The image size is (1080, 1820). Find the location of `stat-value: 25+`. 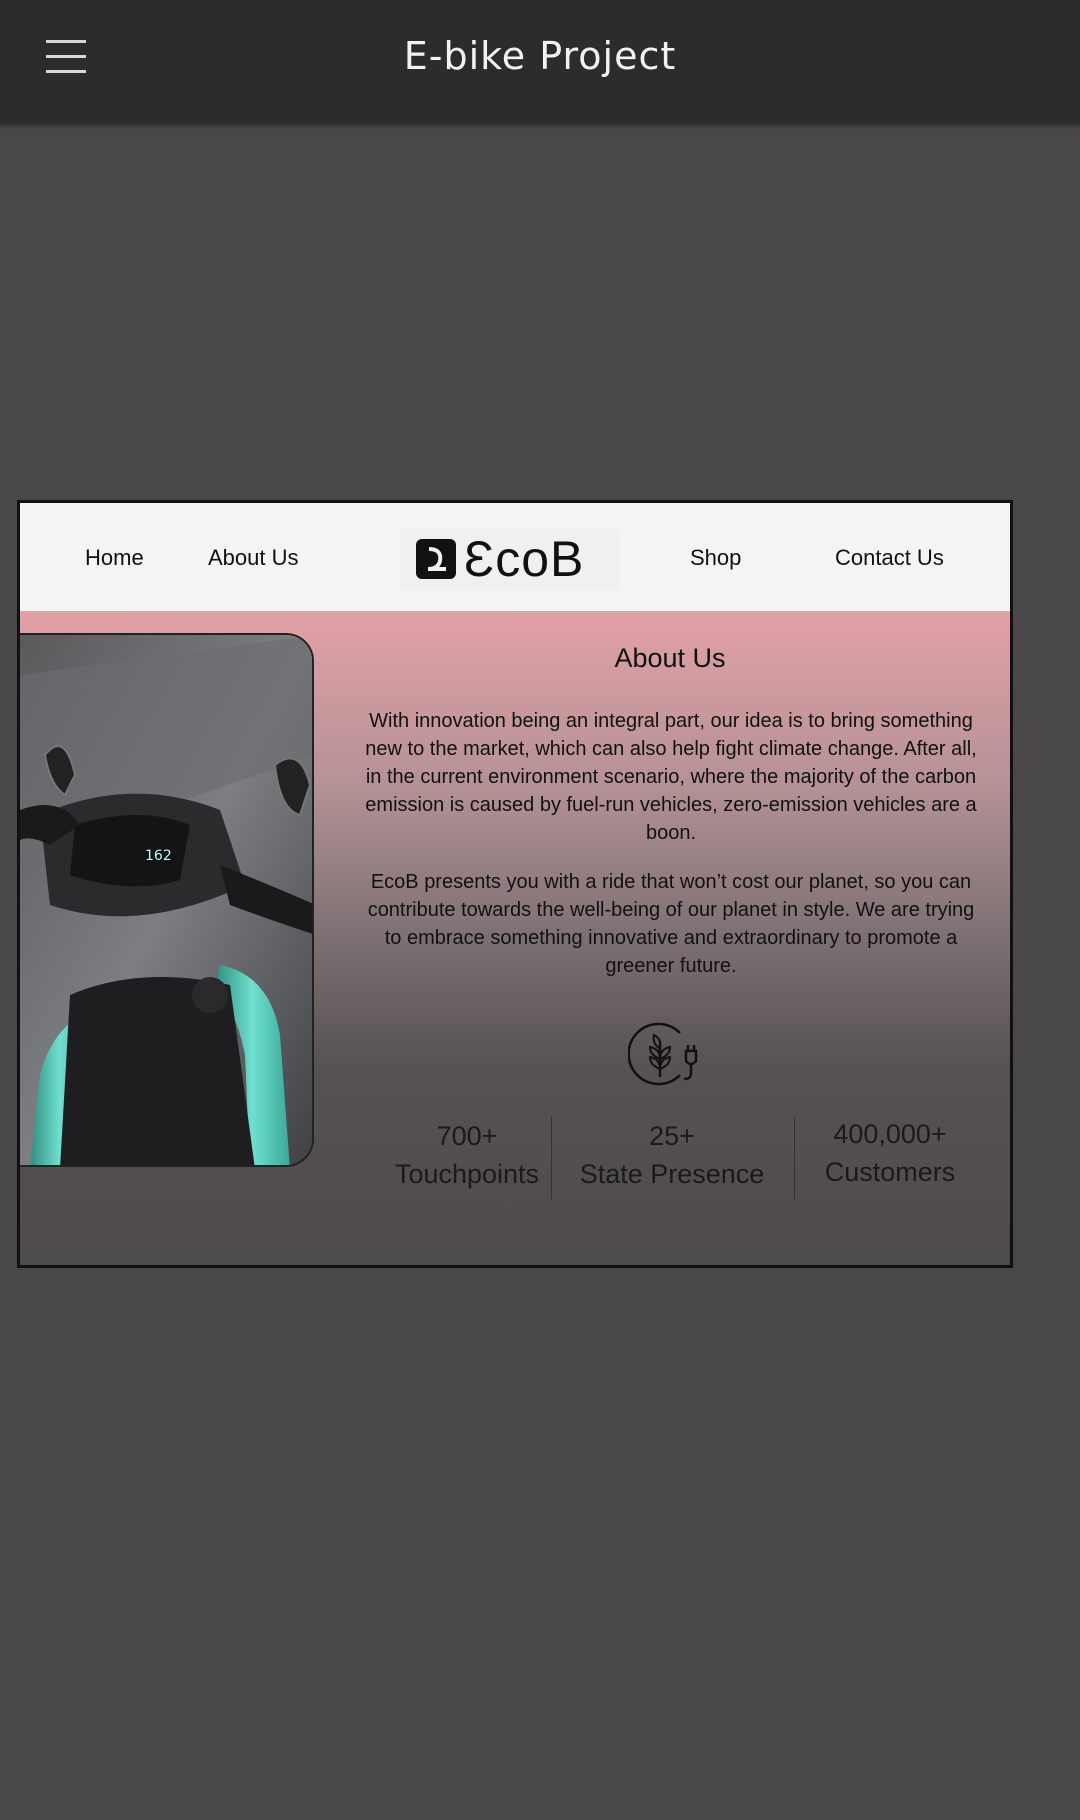

stat-value: 25+ is located at coordinates (672, 1136).